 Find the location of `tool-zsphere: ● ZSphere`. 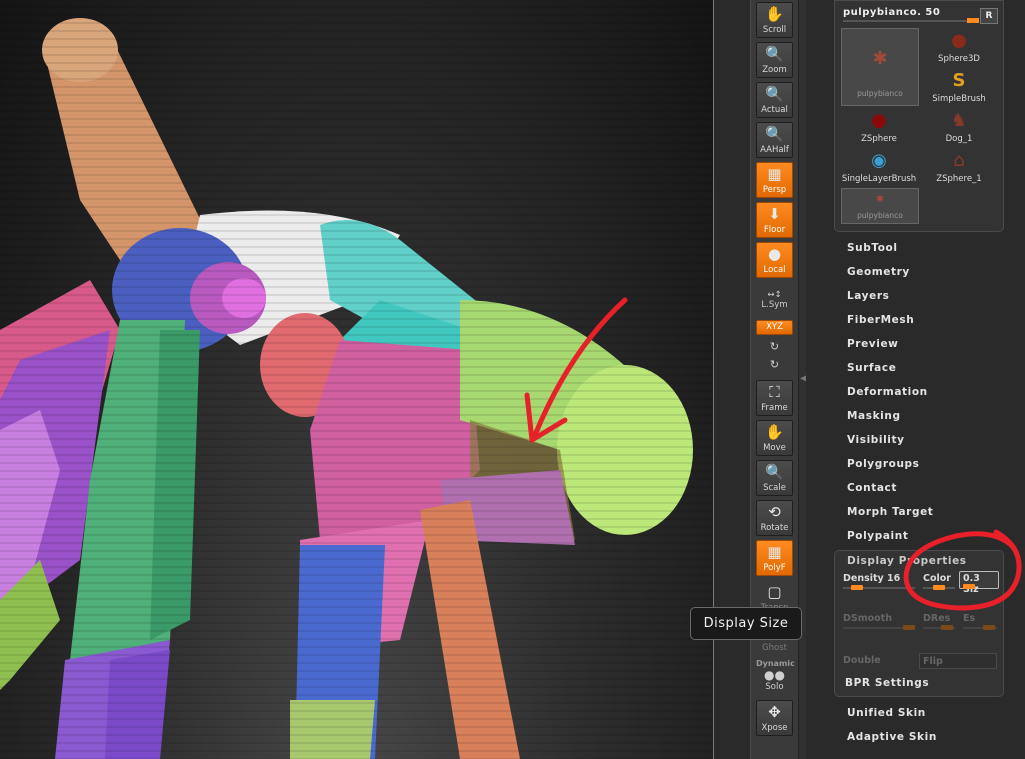

tool-zsphere: ● ZSphere is located at coordinates (879, 127).